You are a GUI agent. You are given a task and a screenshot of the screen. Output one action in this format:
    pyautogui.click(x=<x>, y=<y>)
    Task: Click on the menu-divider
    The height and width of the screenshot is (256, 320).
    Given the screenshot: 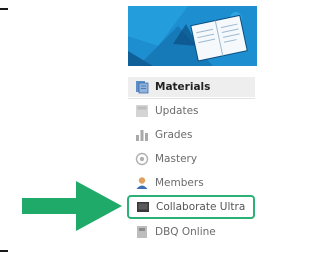 What is the action you would take?
    pyautogui.click(x=191, y=98)
    